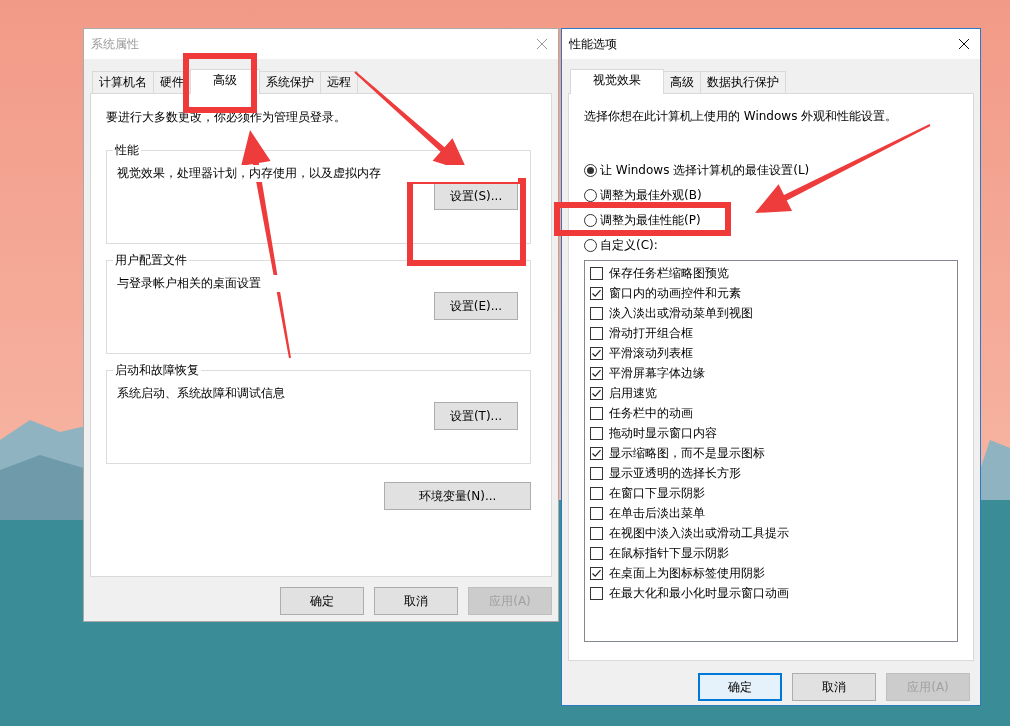 The width and height of the screenshot is (1010, 726). Describe the element at coordinates (675, 293) in the screenshot. I see `checkbox-label: 窗口内的动画控件和元素` at that location.